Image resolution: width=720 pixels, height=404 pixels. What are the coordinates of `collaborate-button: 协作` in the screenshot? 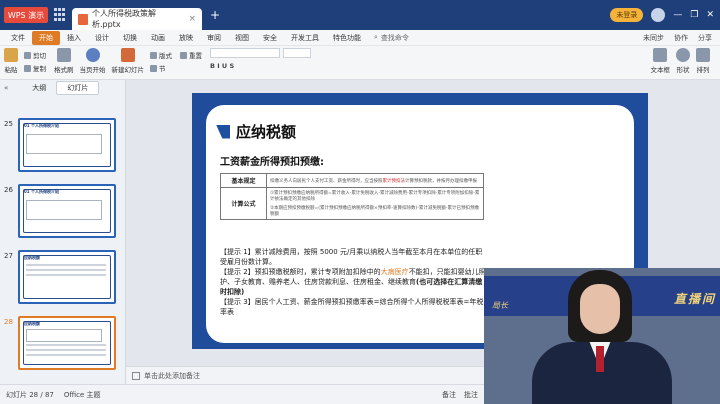 It's located at (681, 38).